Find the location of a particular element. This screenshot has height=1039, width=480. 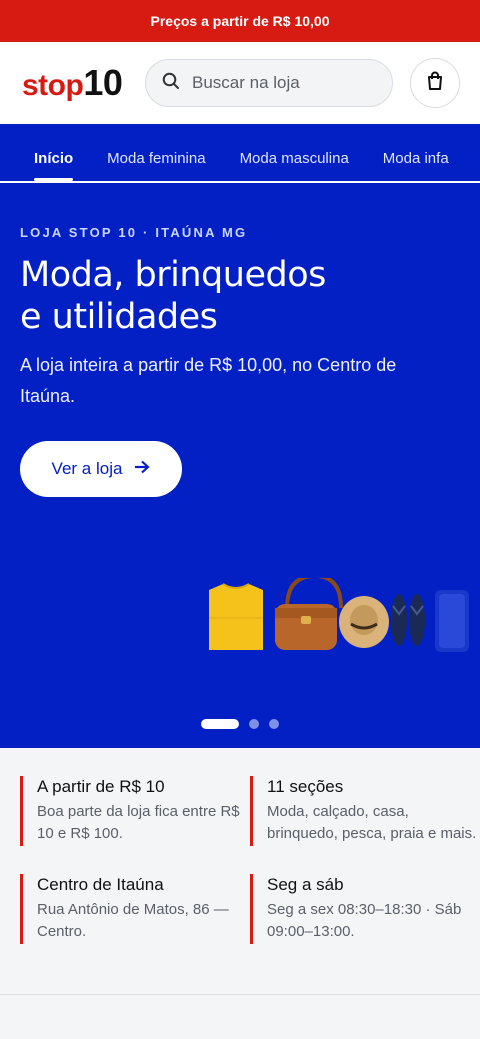

logo-ten: 10 is located at coordinates (103, 82).